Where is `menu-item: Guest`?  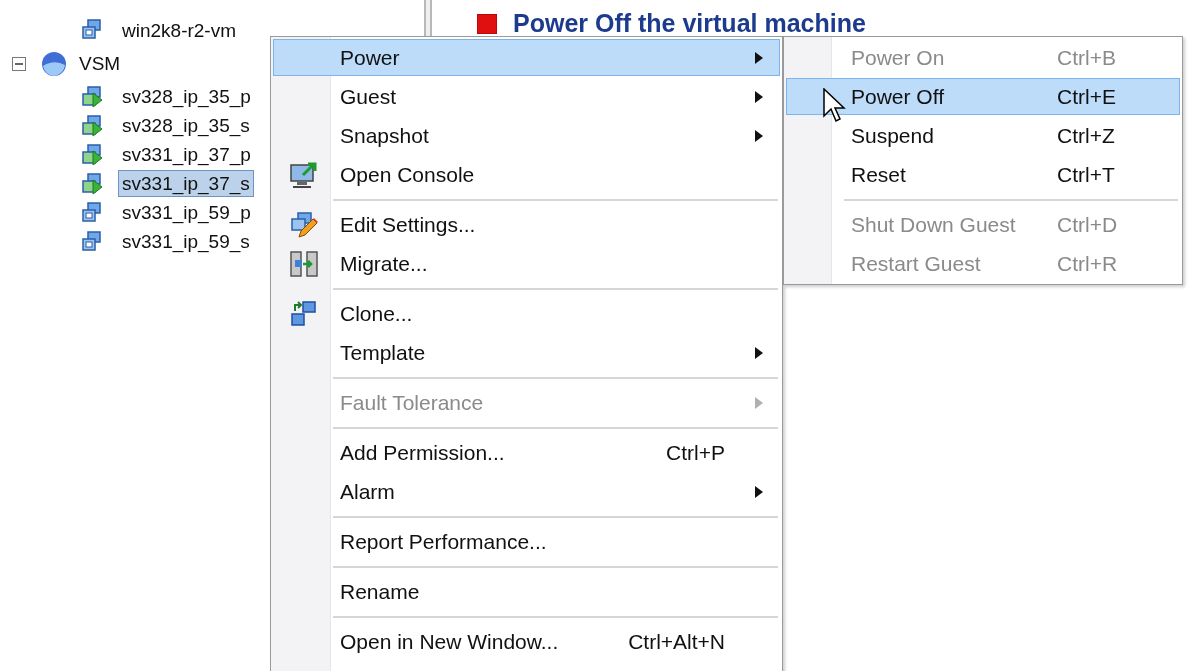
menu-item: Guest is located at coordinates (526, 96).